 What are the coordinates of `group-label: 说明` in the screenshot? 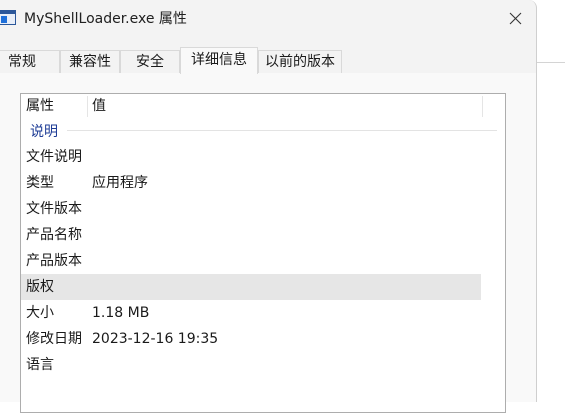 It's located at (44, 132).